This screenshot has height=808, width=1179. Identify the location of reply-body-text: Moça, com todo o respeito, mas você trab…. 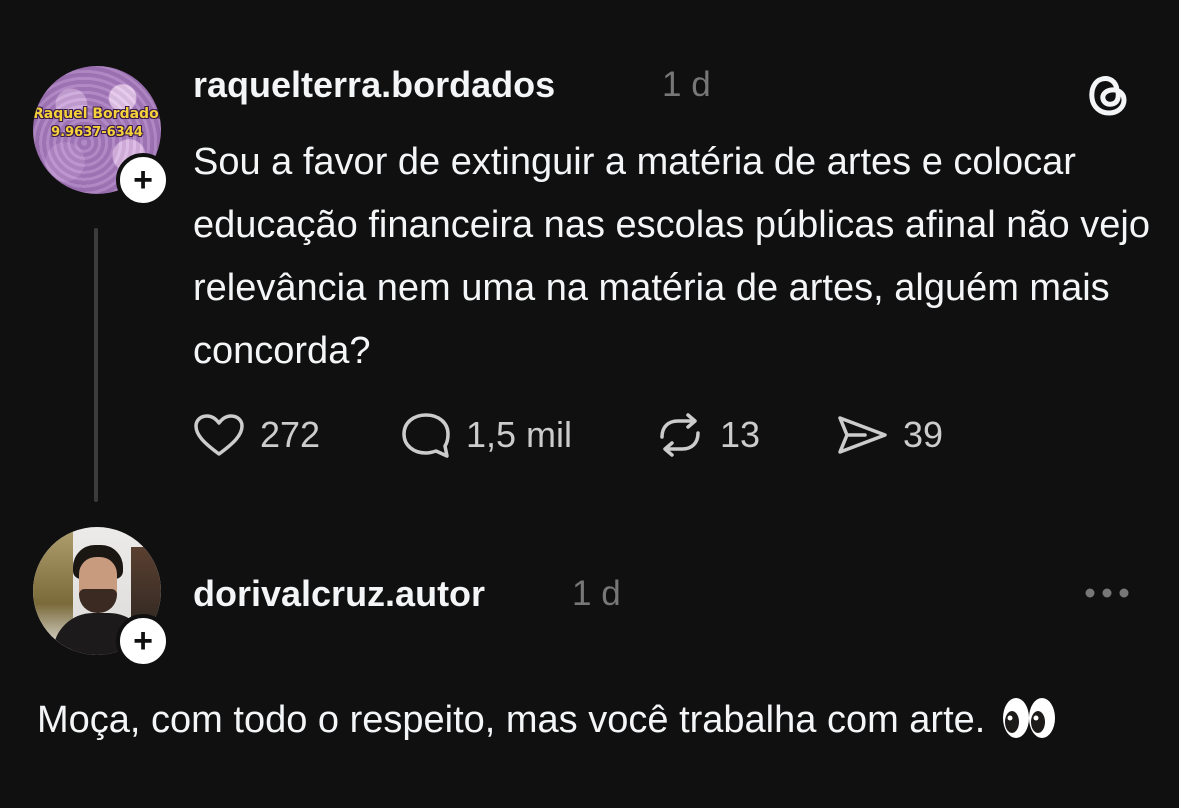
(511, 720).